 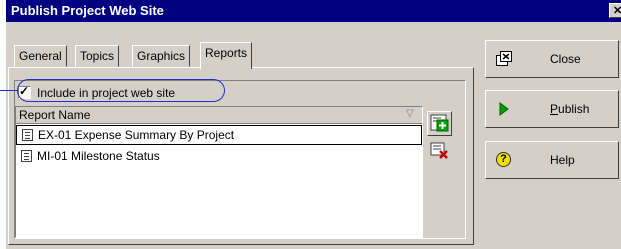 What do you see at coordinates (313, 11) in the screenshot?
I see `title-bar: Publish Project Web Site ✕` at bounding box center [313, 11].